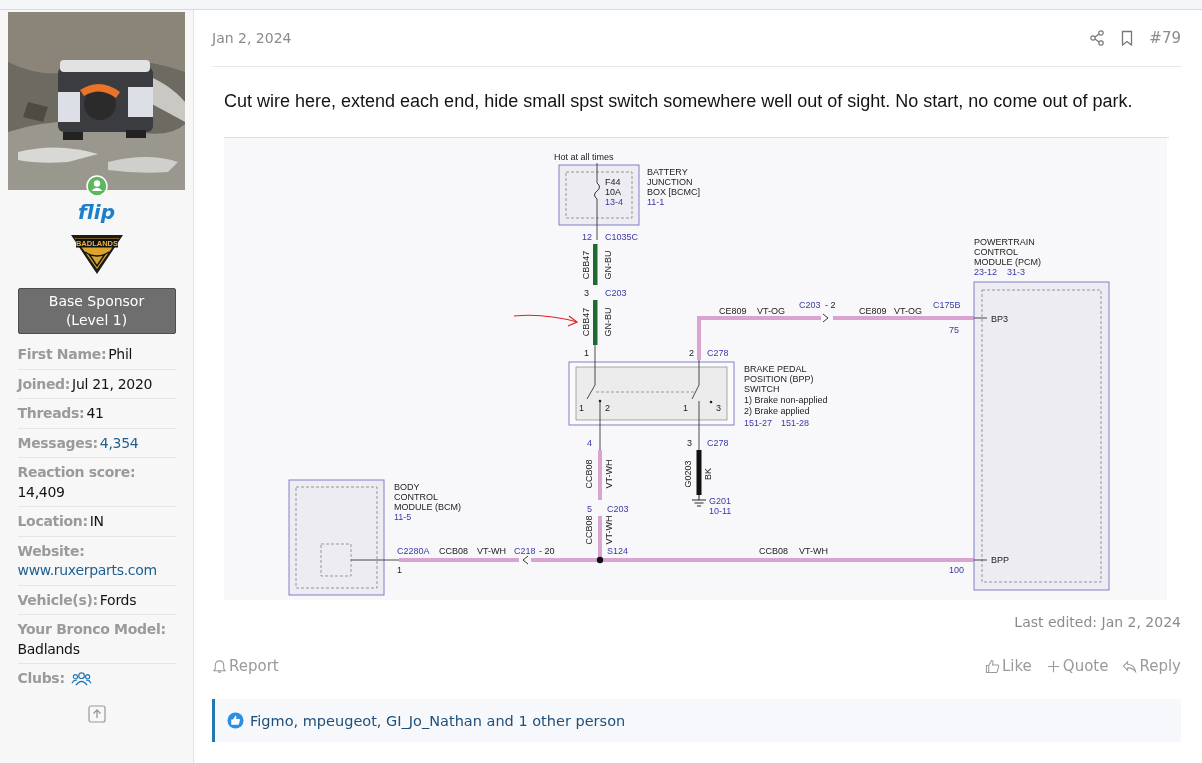 The width and height of the screenshot is (1202, 763). I want to click on post-number-link: #79, so click(1165, 38).